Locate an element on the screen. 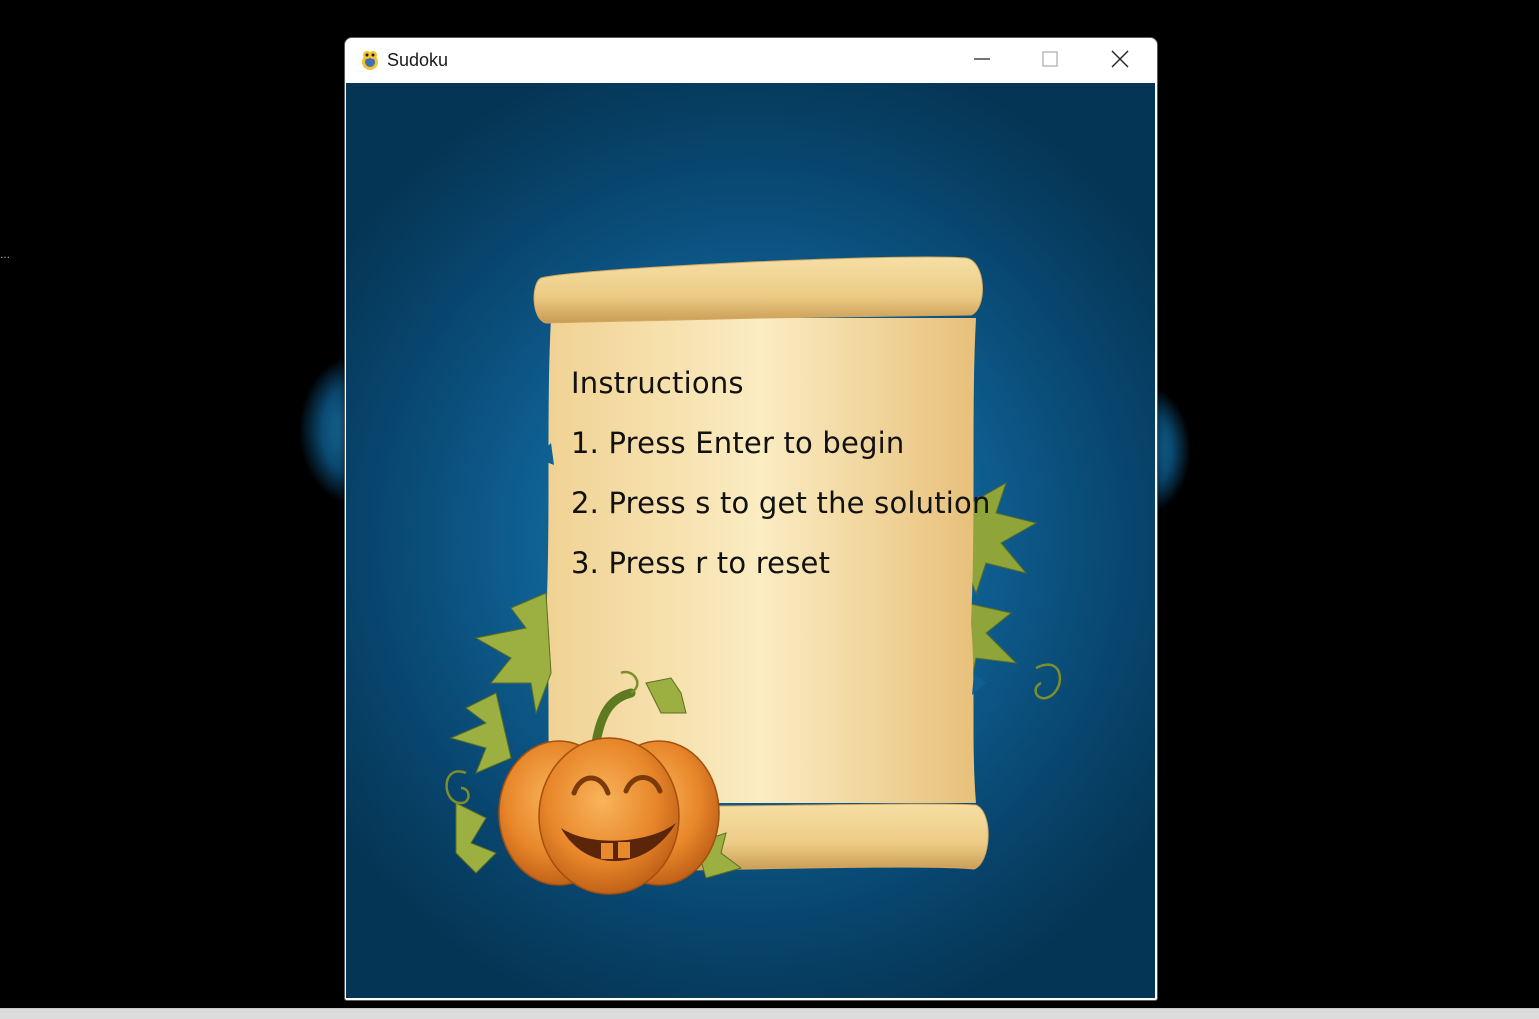 Image resolution: width=1539 pixels, height=1019 pixels. minimize-icon is located at coordinates (982, 61).